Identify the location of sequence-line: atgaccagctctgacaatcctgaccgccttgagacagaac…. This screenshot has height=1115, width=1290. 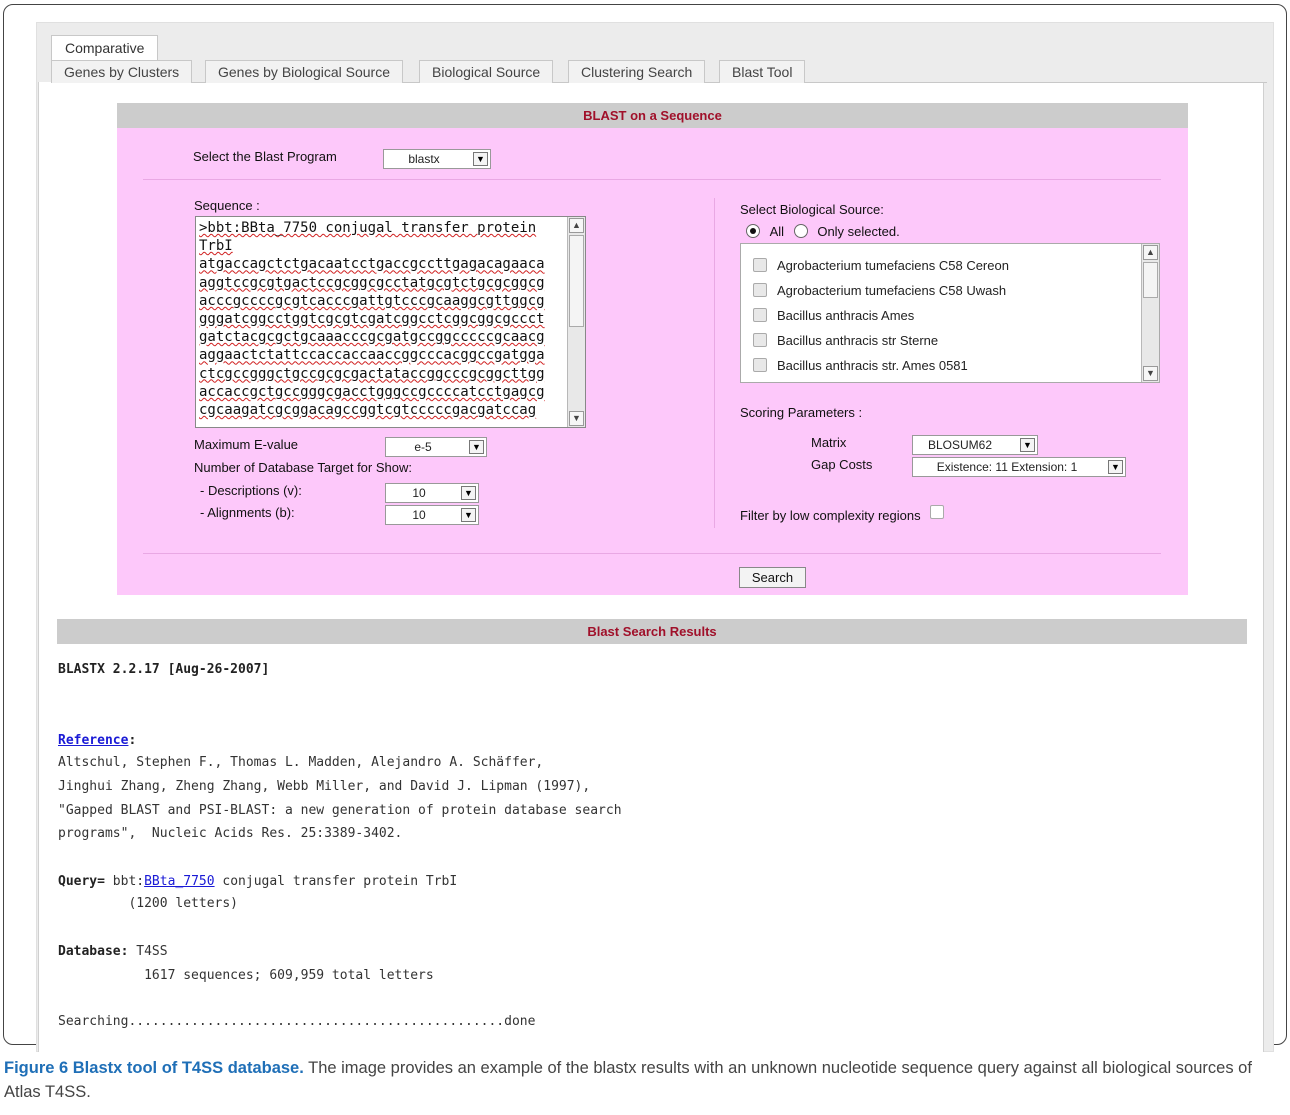
(372, 264).